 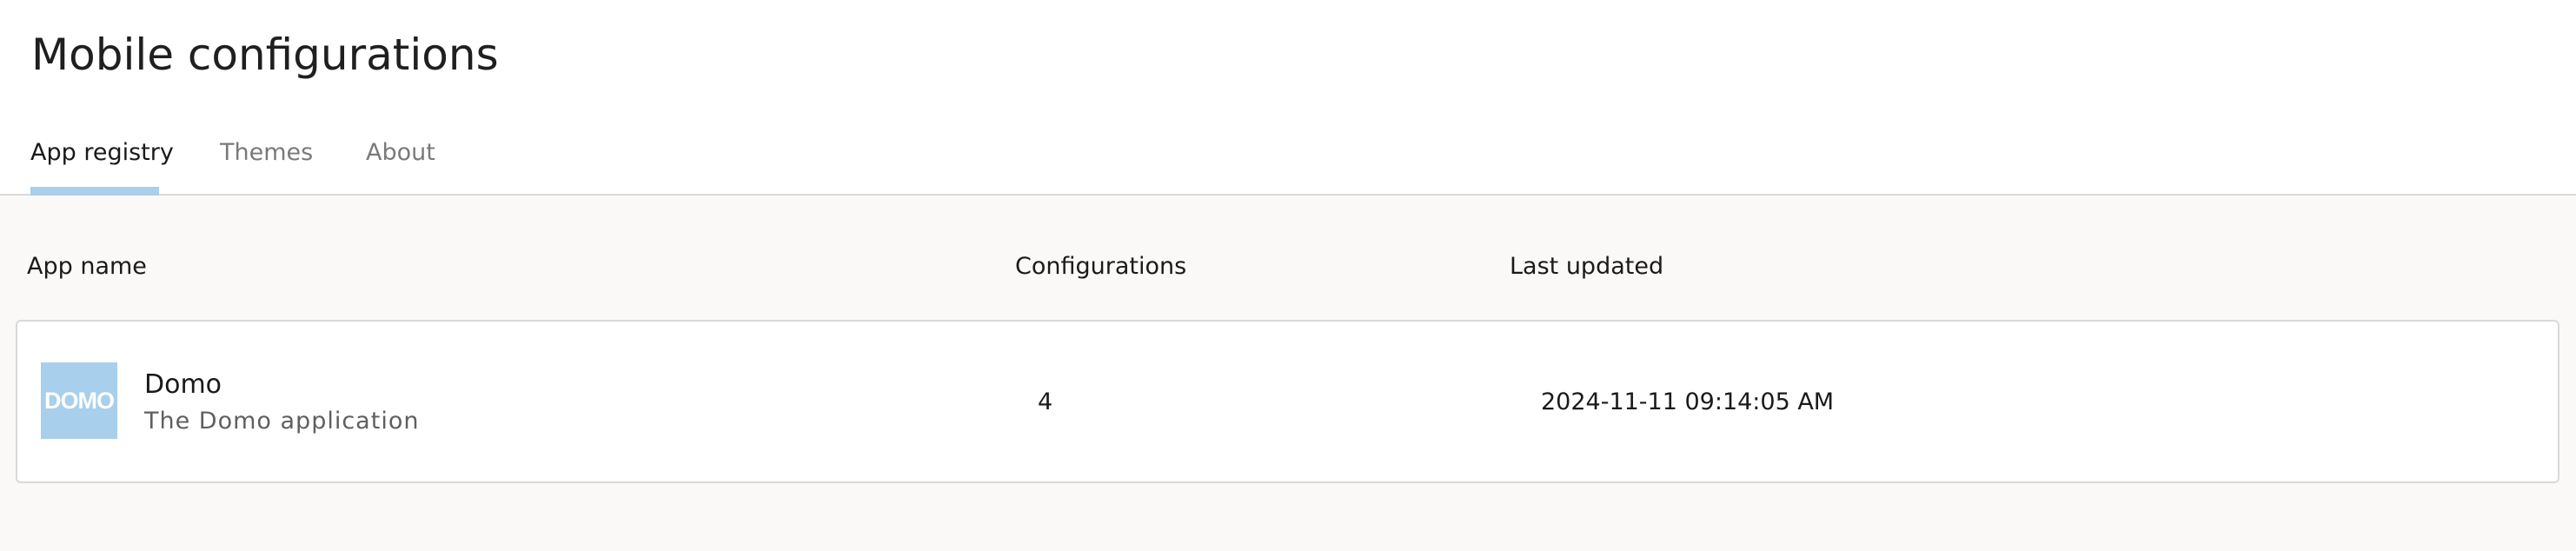 I want to click on domo-logo: DOMO, so click(x=79, y=400).